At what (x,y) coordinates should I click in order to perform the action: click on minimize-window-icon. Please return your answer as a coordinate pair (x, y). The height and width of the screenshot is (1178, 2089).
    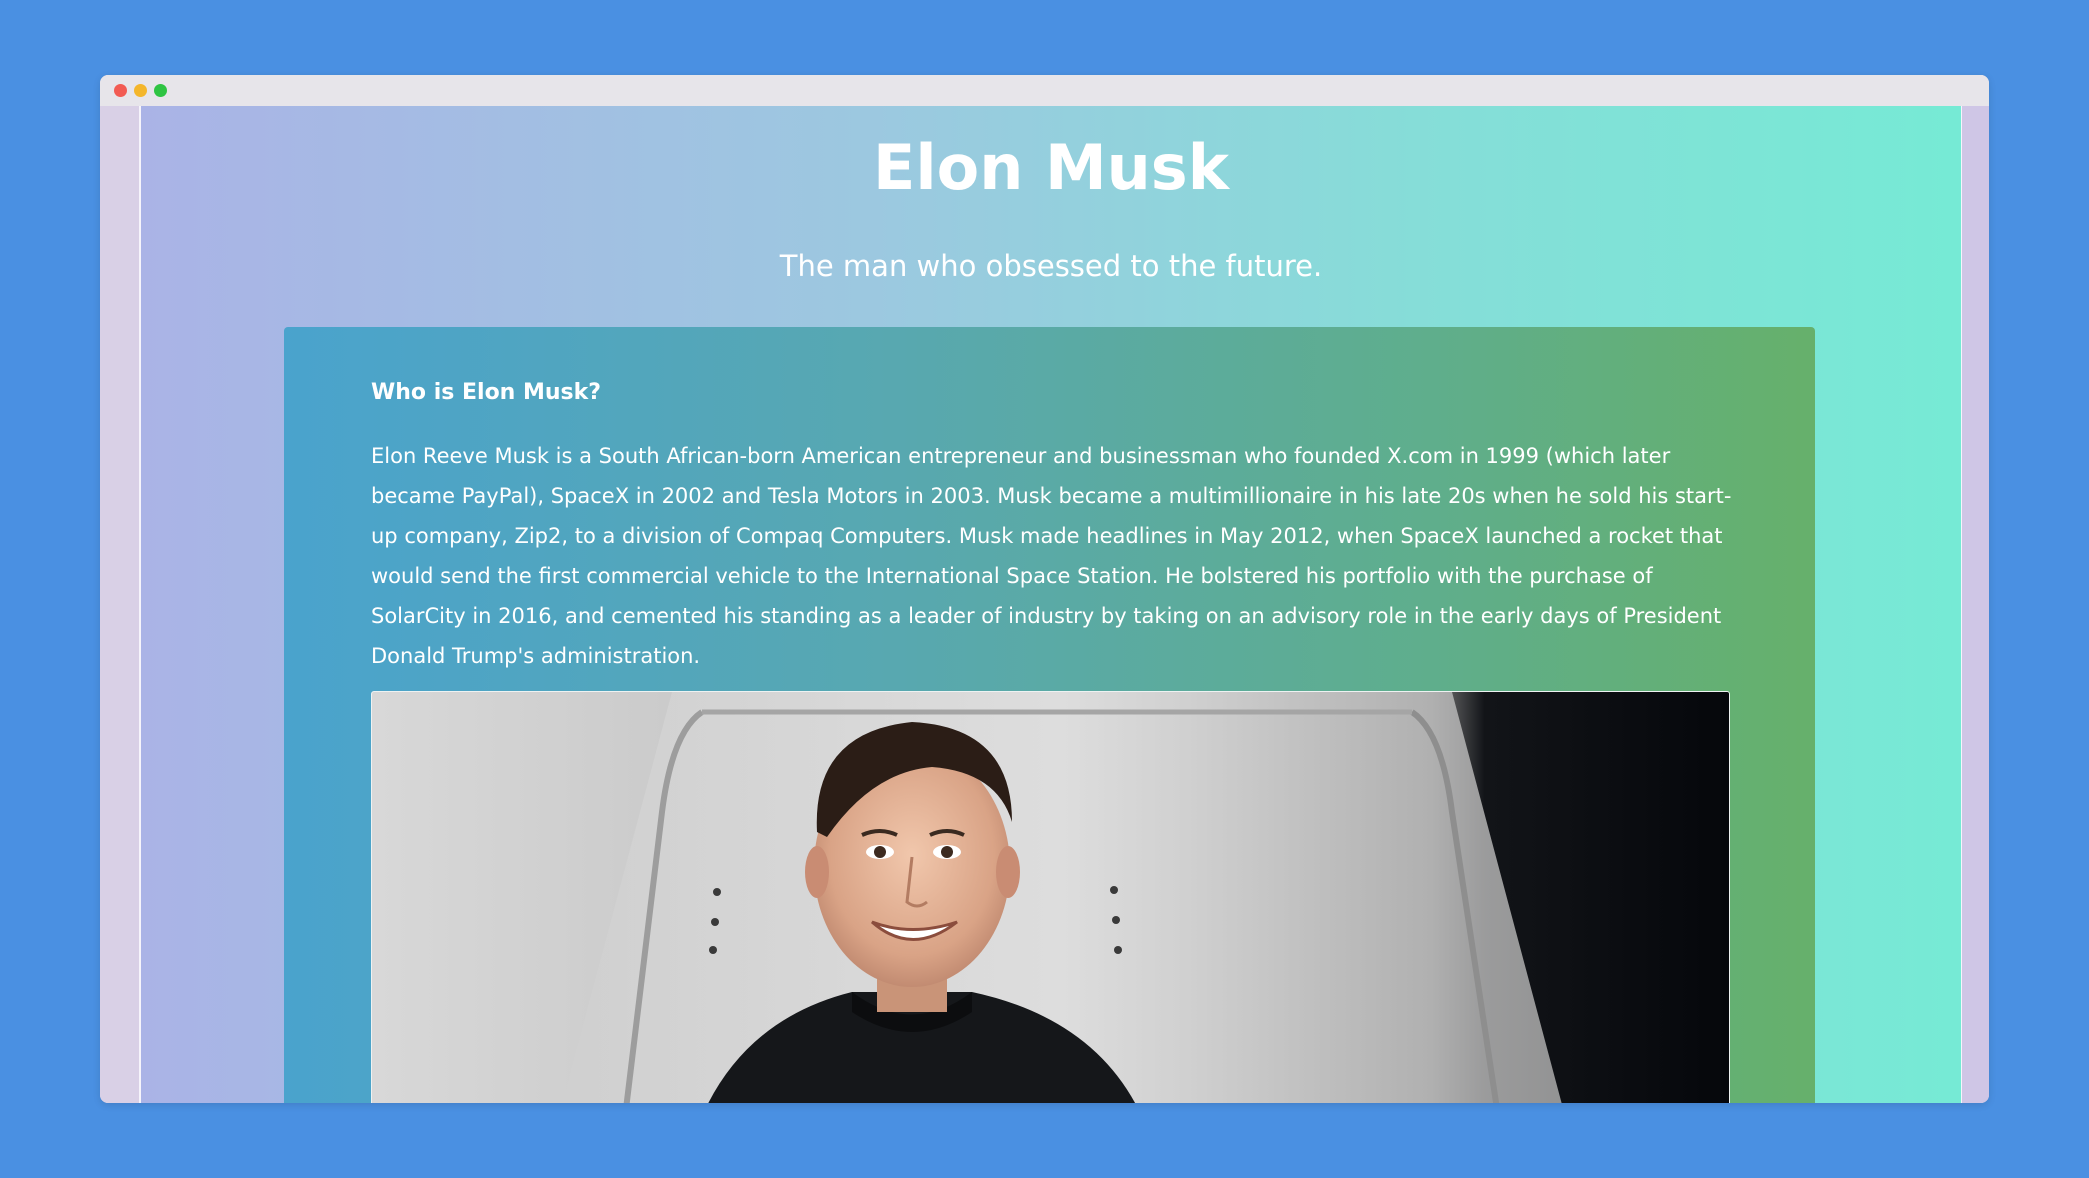
    Looking at the image, I should click on (140, 90).